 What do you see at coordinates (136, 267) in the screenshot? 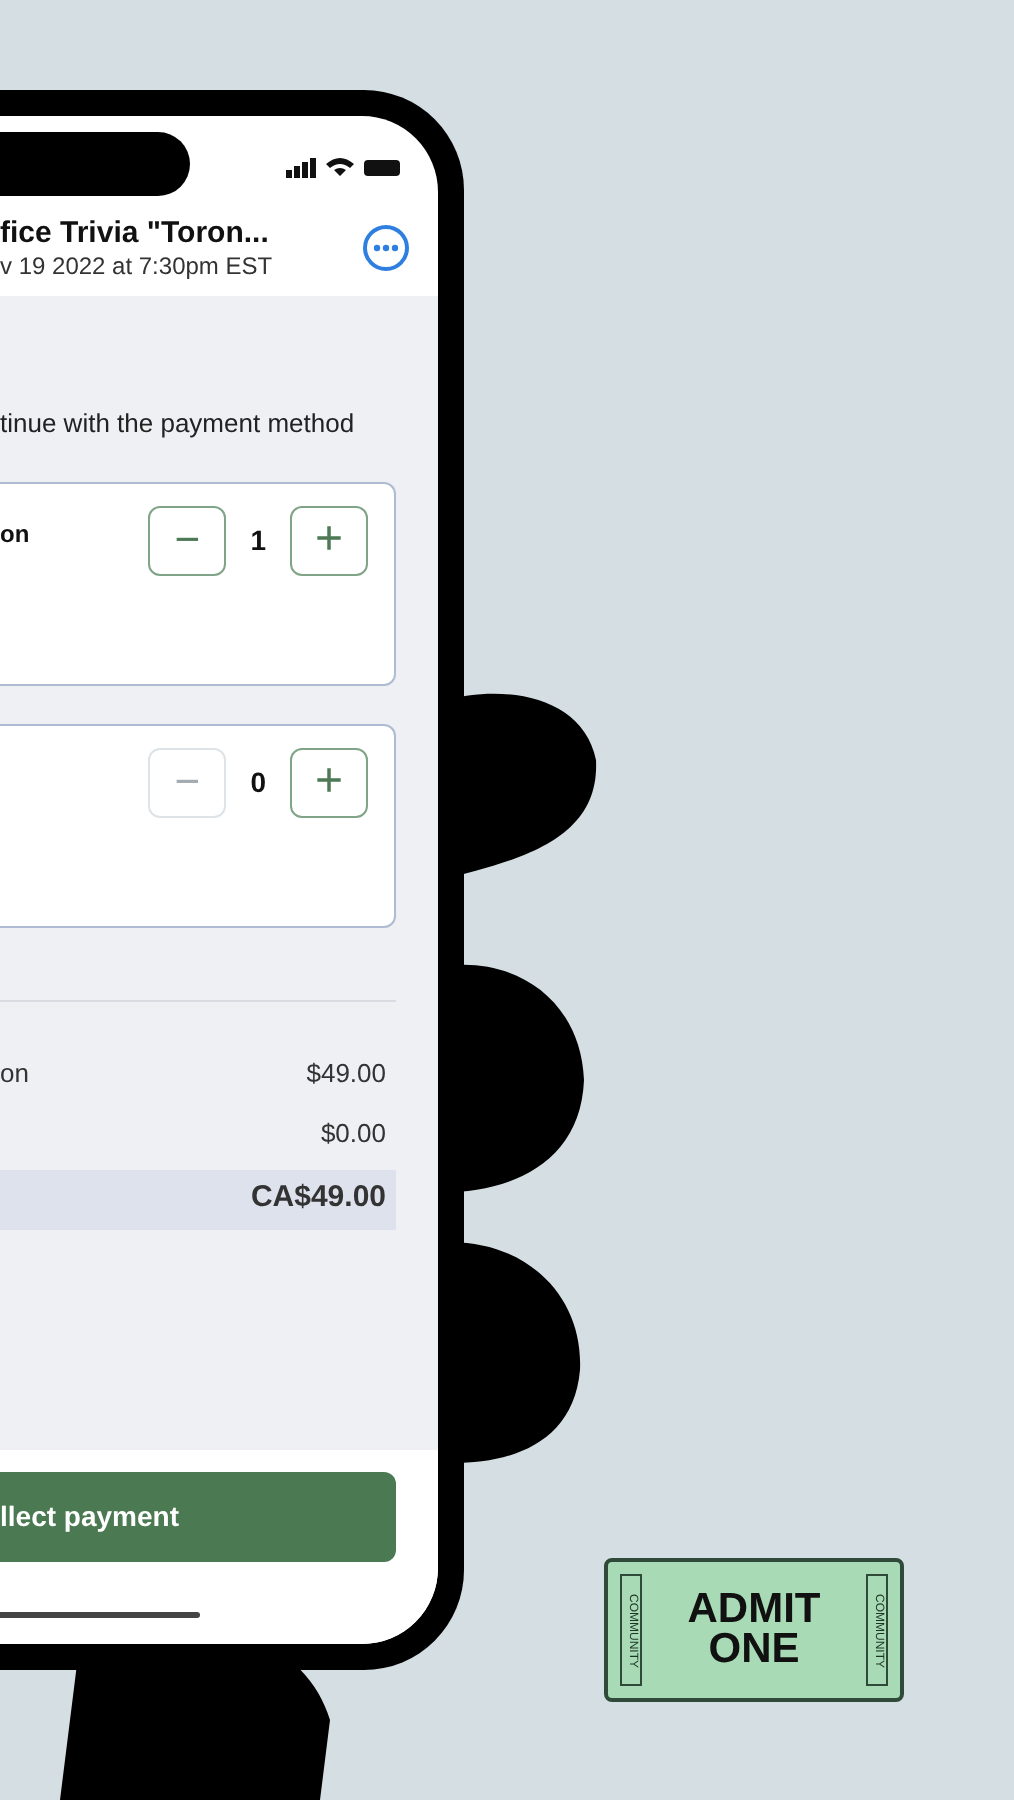
I see `event-date: v 19 2022 at 7:30pm EST` at bounding box center [136, 267].